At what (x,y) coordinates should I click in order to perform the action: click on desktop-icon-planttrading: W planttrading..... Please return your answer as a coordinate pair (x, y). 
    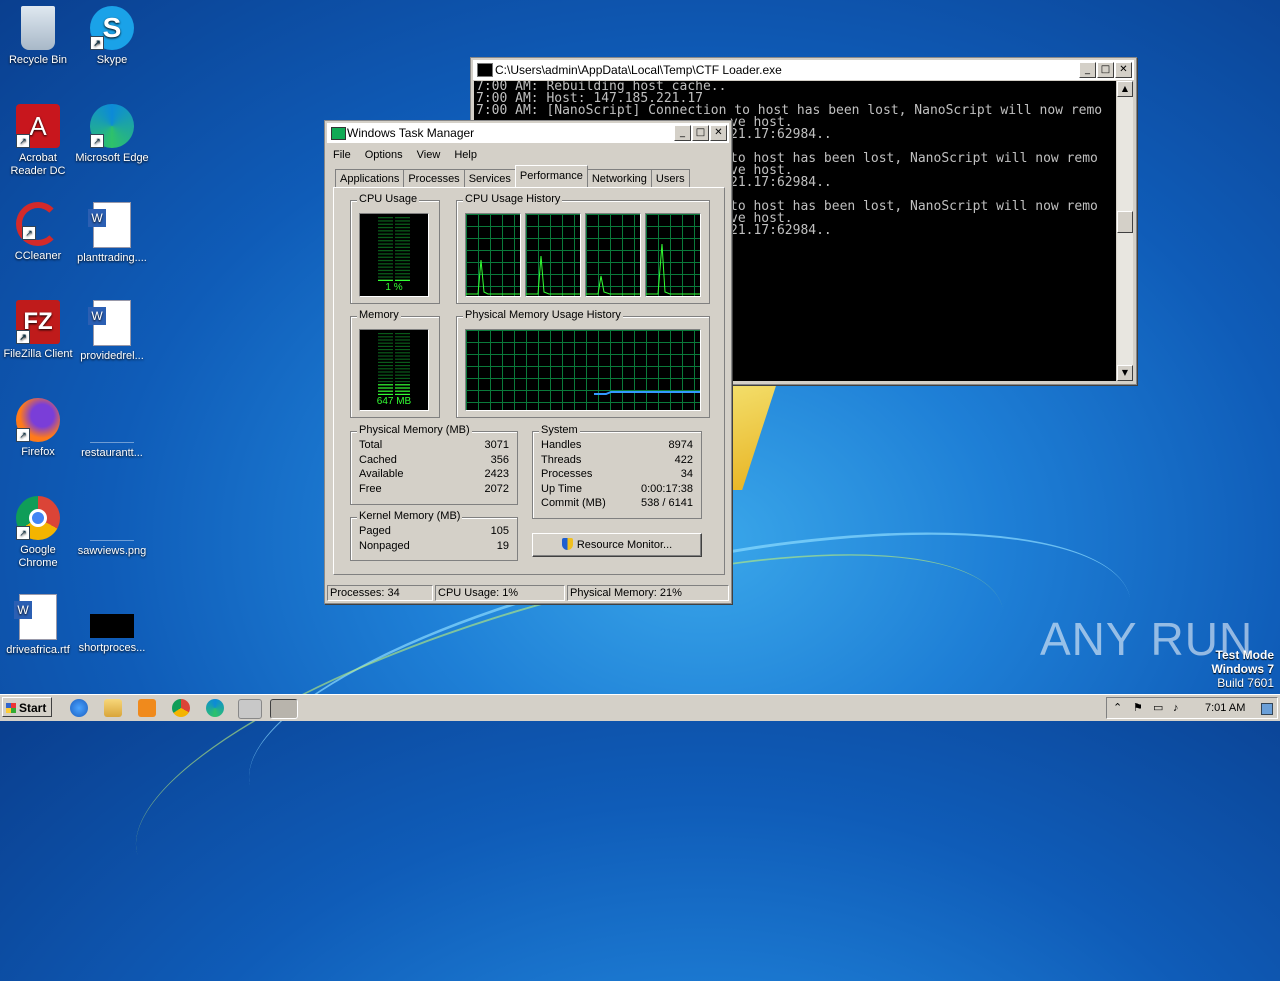
    Looking at the image, I should click on (112, 233).